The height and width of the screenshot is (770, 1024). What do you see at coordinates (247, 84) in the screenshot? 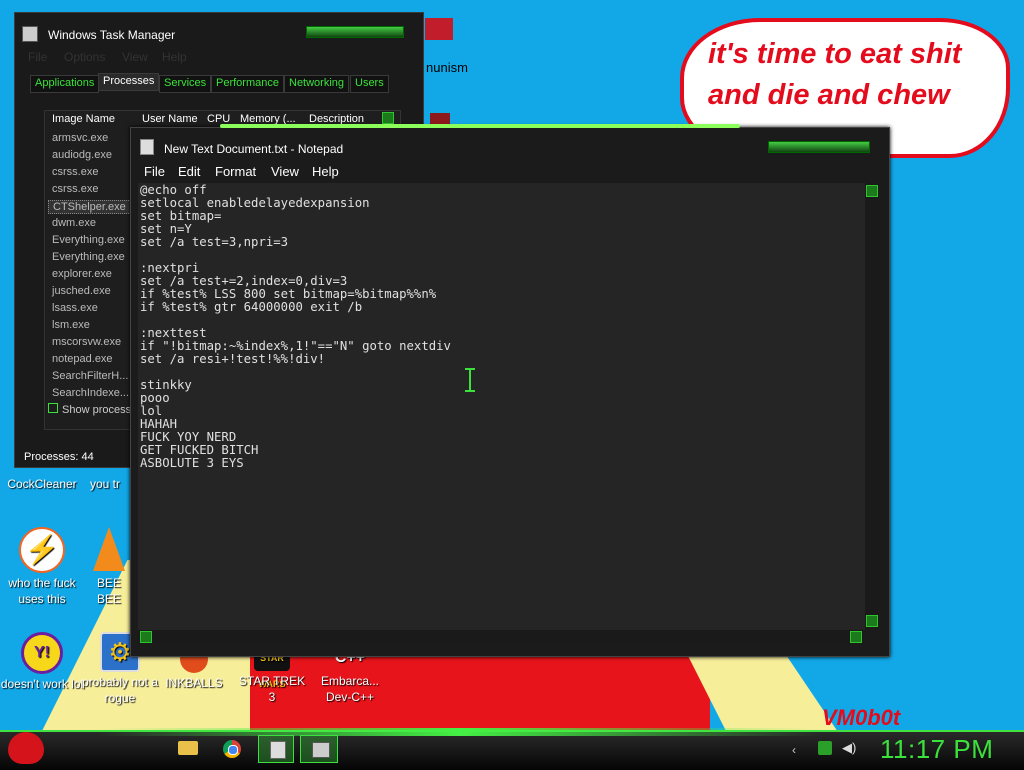
I see `tab-performance: Performance` at bounding box center [247, 84].